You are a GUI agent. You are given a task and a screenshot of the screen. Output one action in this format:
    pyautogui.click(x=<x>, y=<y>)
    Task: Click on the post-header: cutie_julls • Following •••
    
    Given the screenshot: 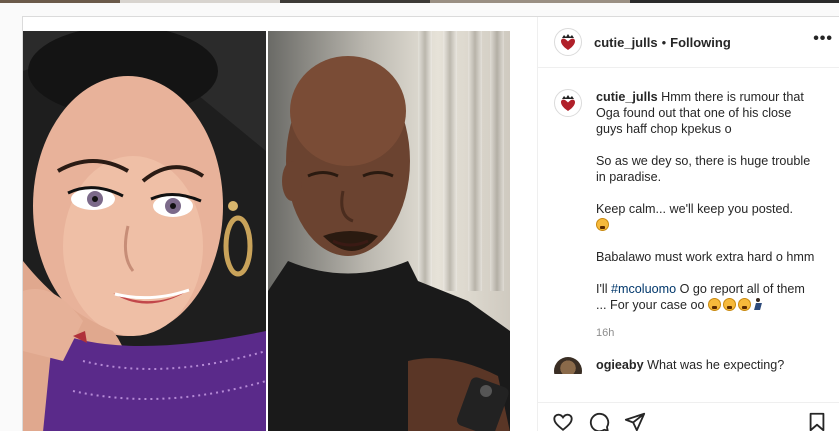 What is the action you would take?
    pyautogui.click(x=688, y=42)
    